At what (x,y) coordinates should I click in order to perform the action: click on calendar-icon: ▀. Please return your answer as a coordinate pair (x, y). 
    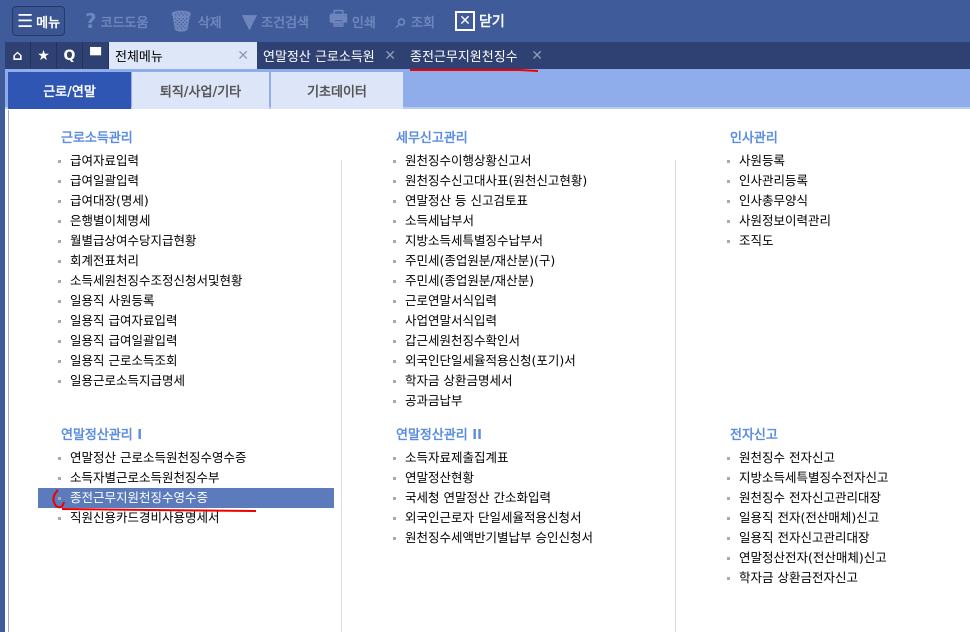
    Looking at the image, I should click on (96, 55).